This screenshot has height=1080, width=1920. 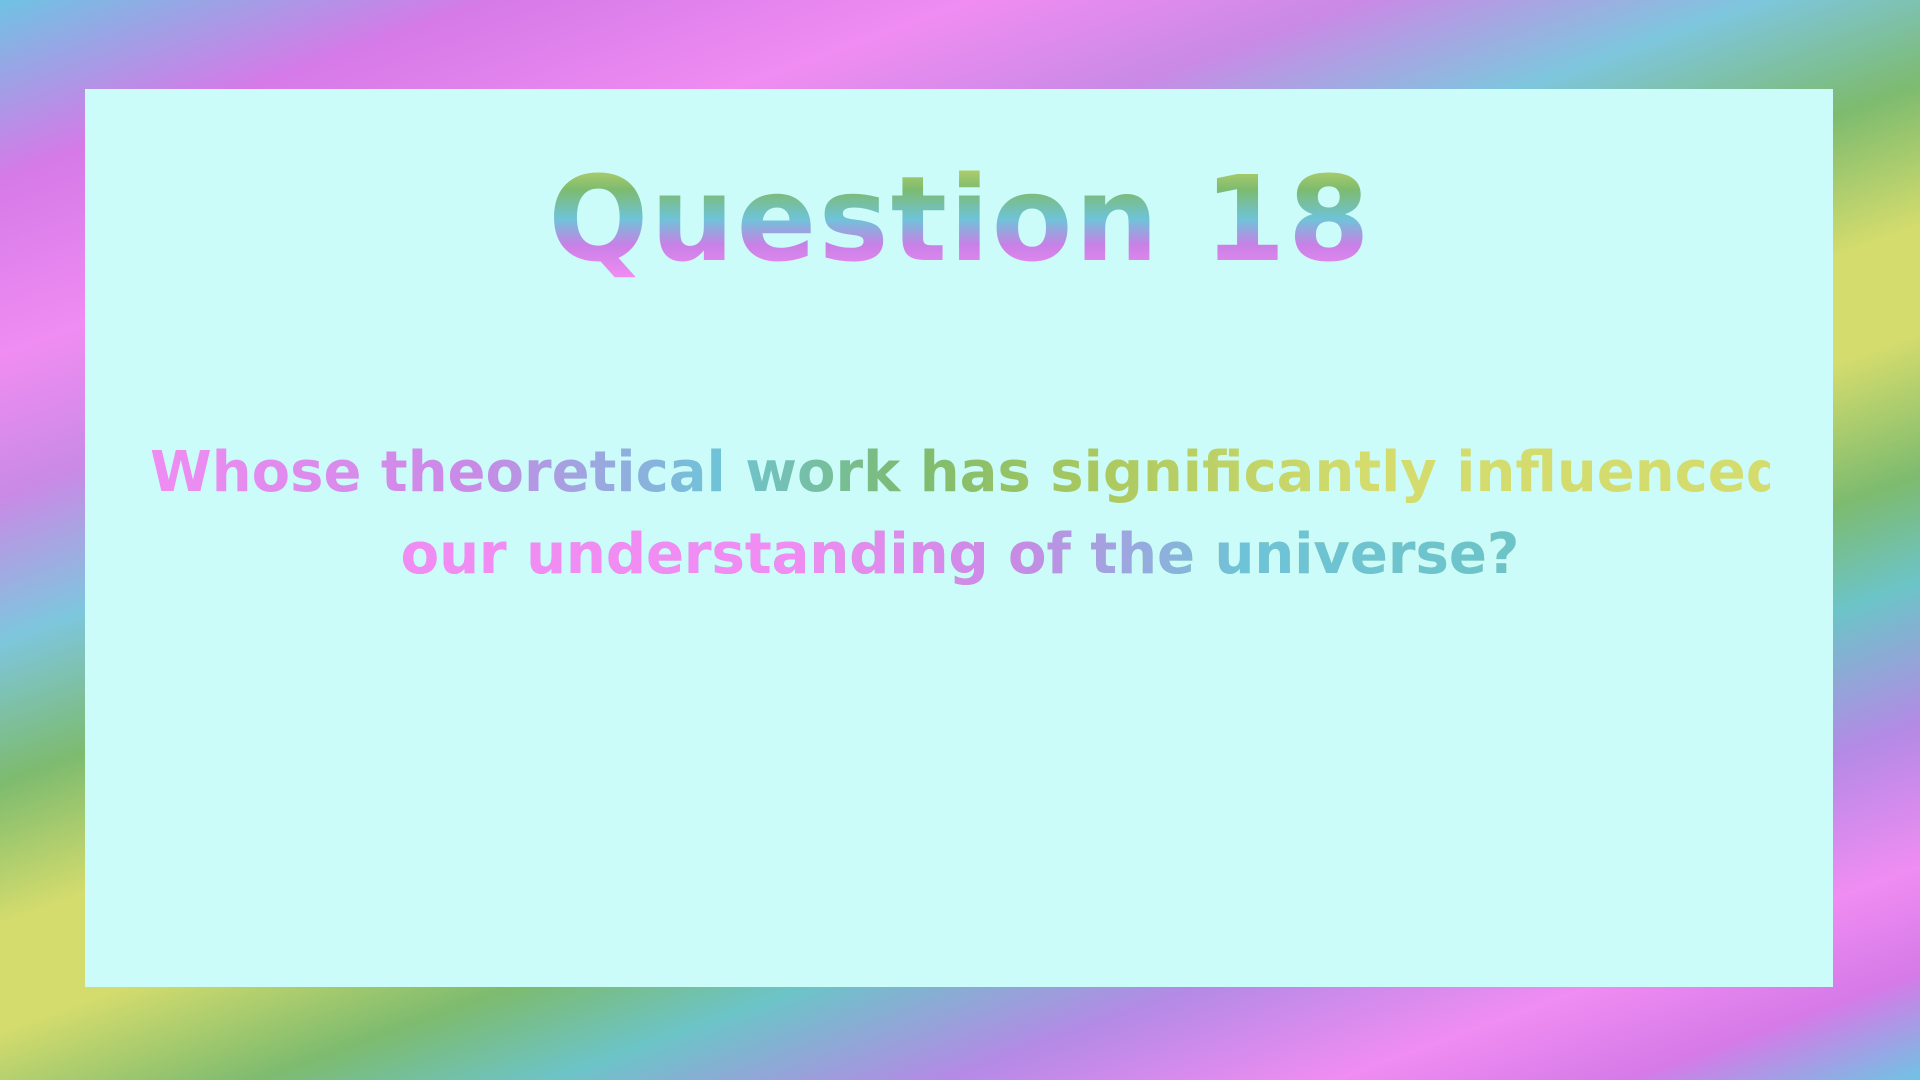 What do you see at coordinates (960, 555) in the screenshot?
I see `question-line-2: our understanding of the universe?` at bounding box center [960, 555].